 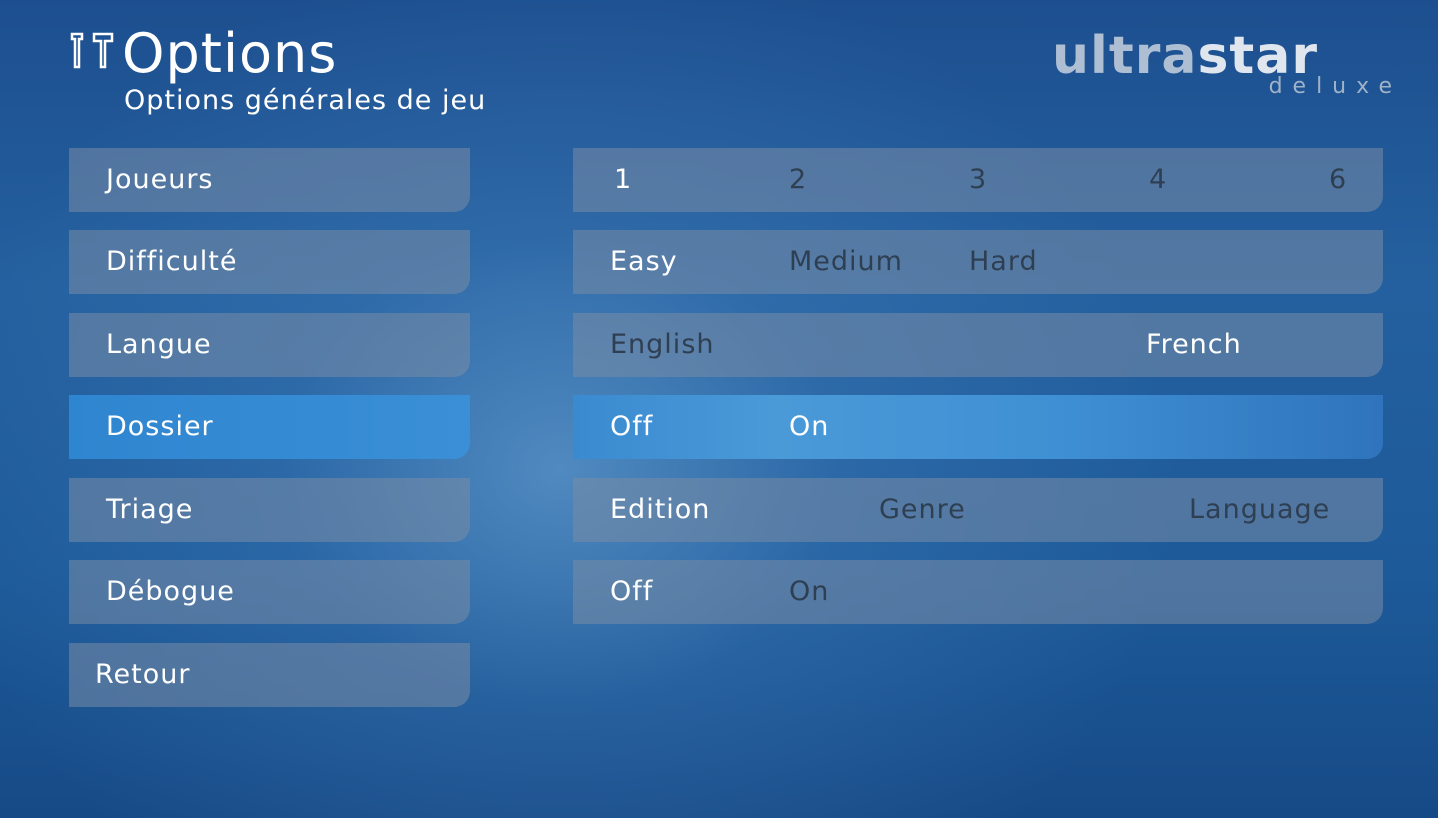 What do you see at coordinates (269, 345) in the screenshot?
I see `option-button-langue: Langue` at bounding box center [269, 345].